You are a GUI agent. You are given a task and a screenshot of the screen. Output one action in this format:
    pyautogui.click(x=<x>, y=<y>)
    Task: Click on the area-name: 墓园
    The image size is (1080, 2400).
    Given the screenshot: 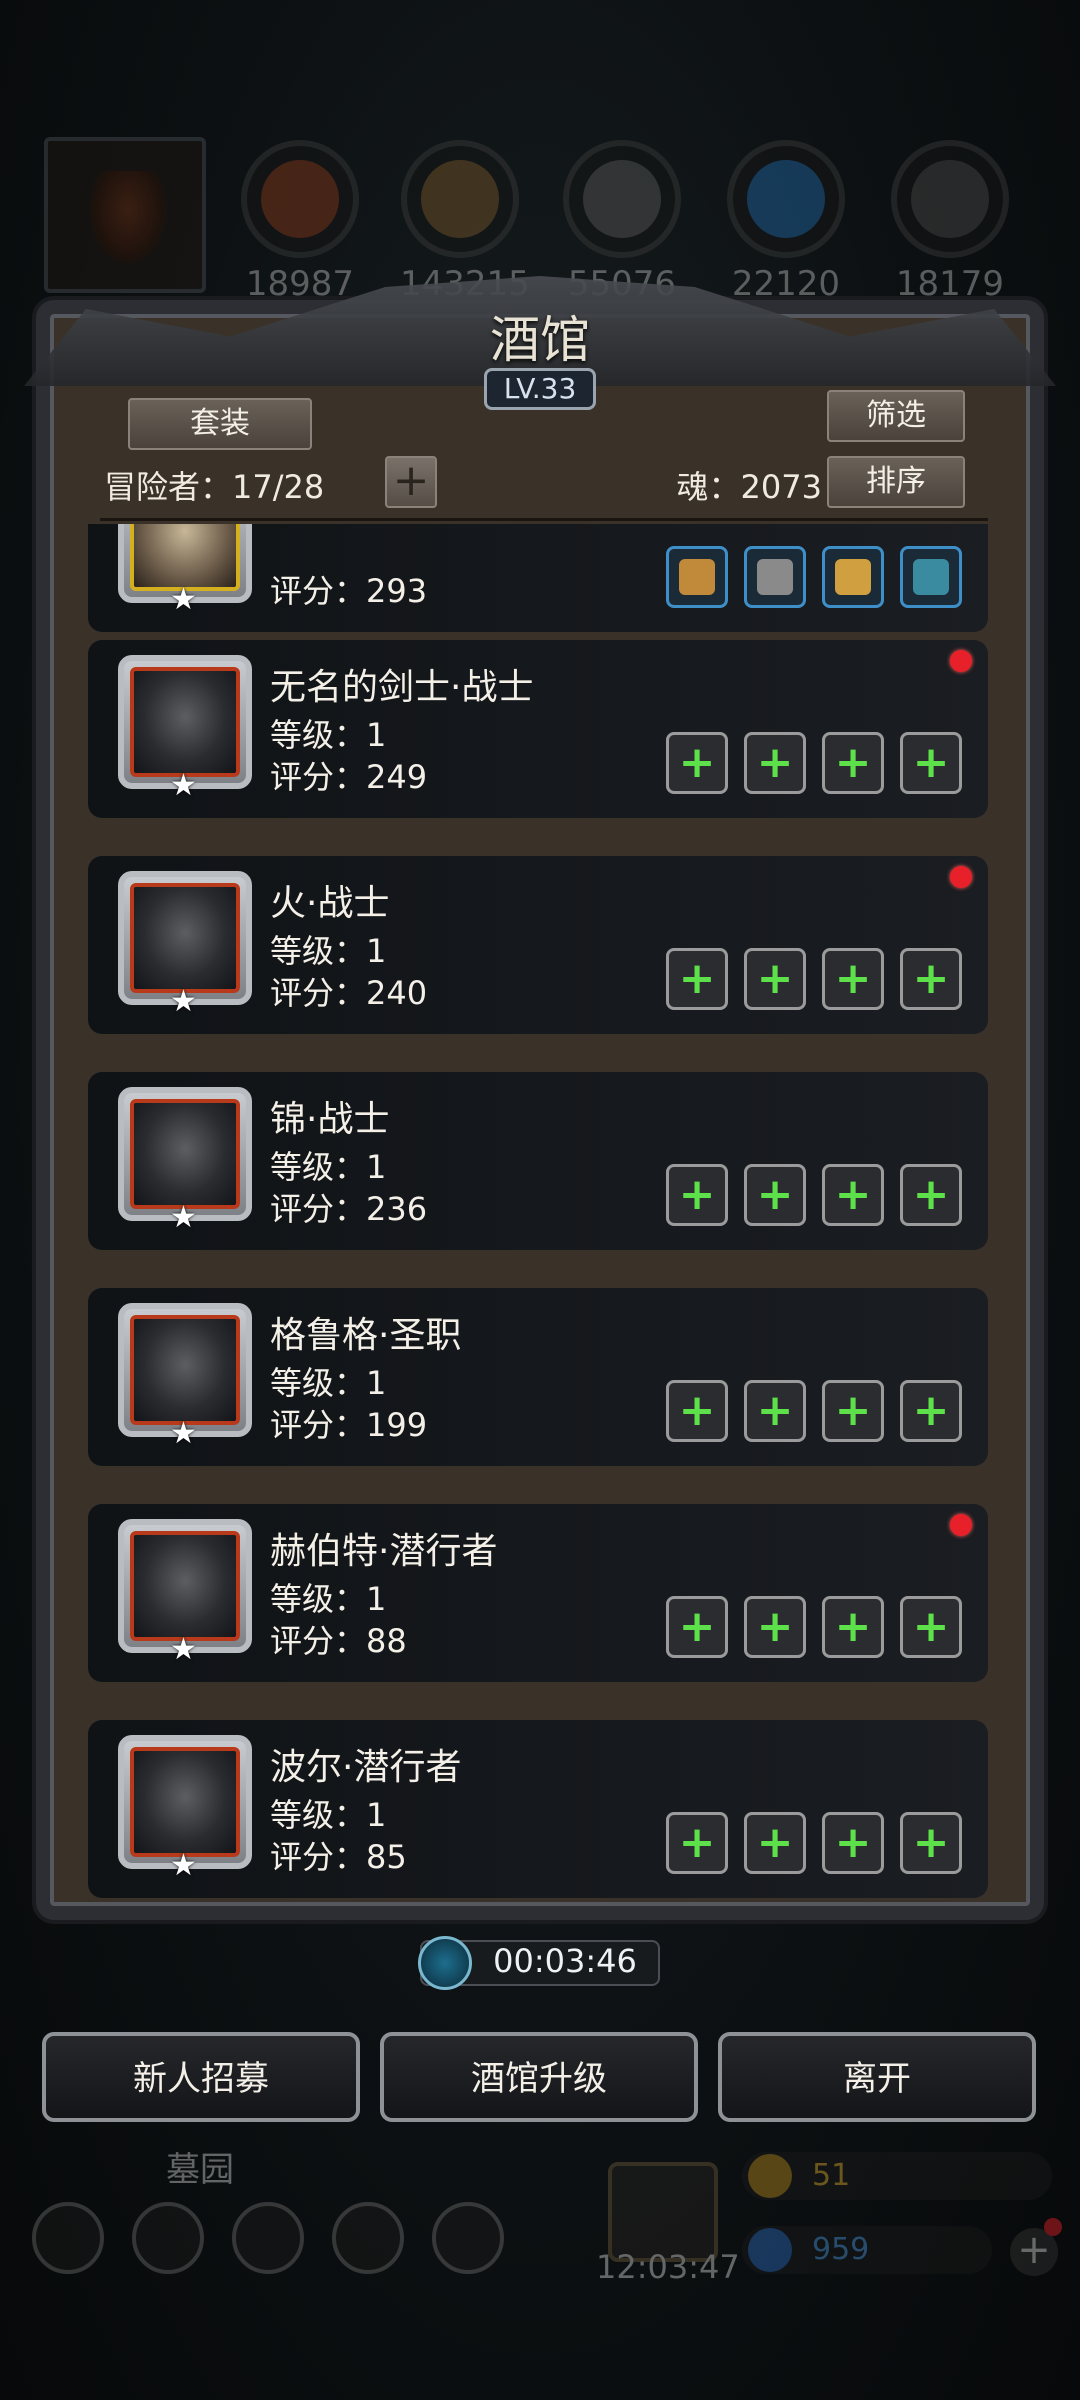 What is the action you would take?
    pyautogui.click(x=200, y=2170)
    